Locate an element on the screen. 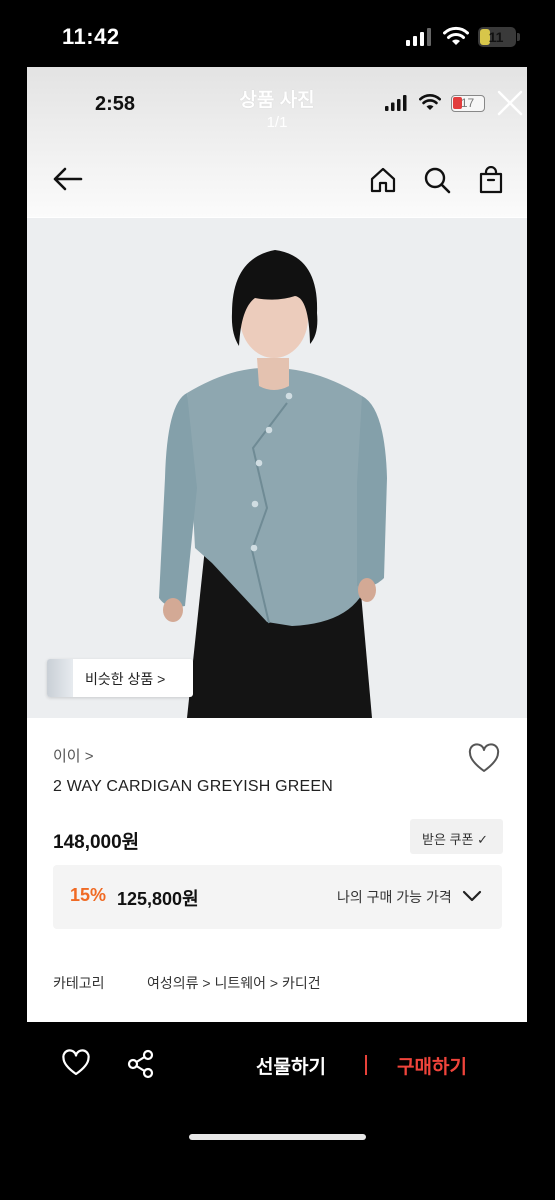 The height and width of the screenshot is (1200, 555). inner-status-time: 2:58 is located at coordinates (115, 104).